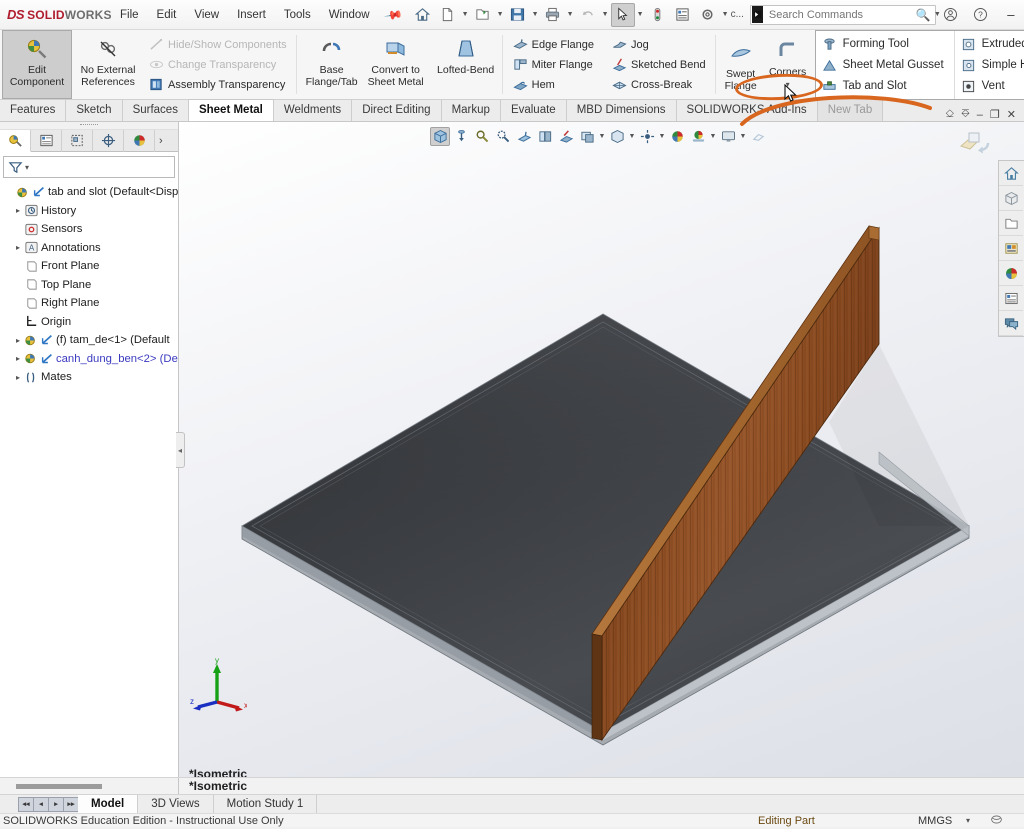 This screenshot has height=829, width=1024. I want to click on change-transparency-button: Change Transparency, so click(219, 65).